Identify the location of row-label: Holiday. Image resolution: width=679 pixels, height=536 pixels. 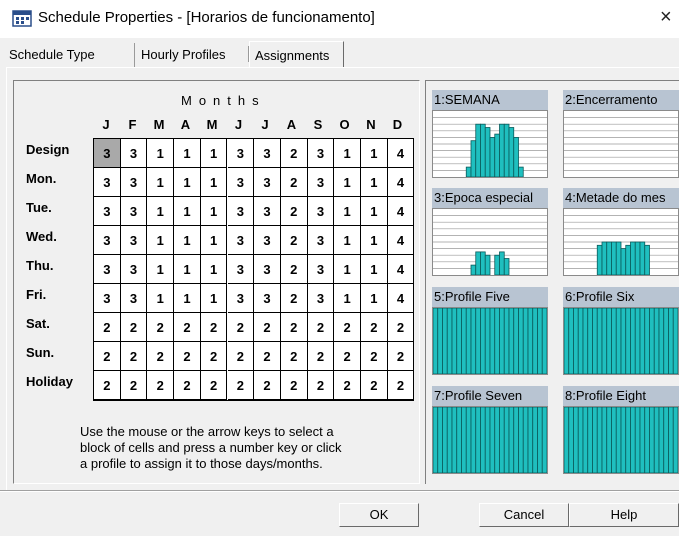
(49, 381).